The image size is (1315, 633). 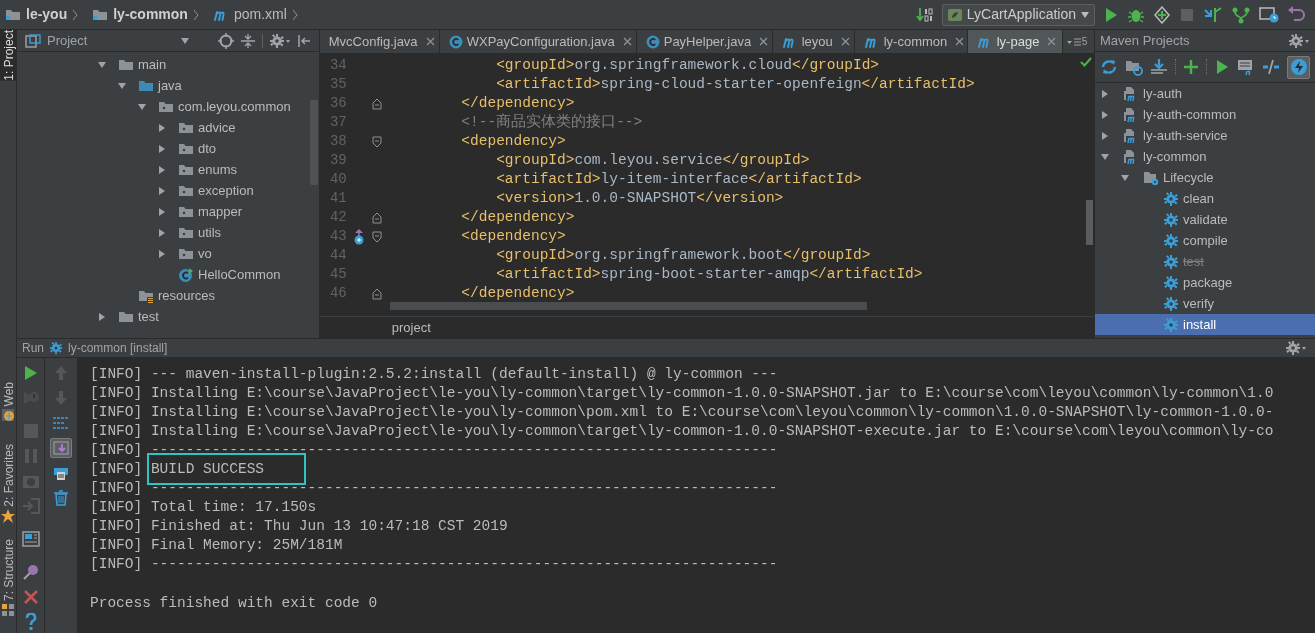 What do you see at coordinates (1271, 67) in the screenshot?
I see `toggle-offline-icon` at bounding box center [1271, 67].